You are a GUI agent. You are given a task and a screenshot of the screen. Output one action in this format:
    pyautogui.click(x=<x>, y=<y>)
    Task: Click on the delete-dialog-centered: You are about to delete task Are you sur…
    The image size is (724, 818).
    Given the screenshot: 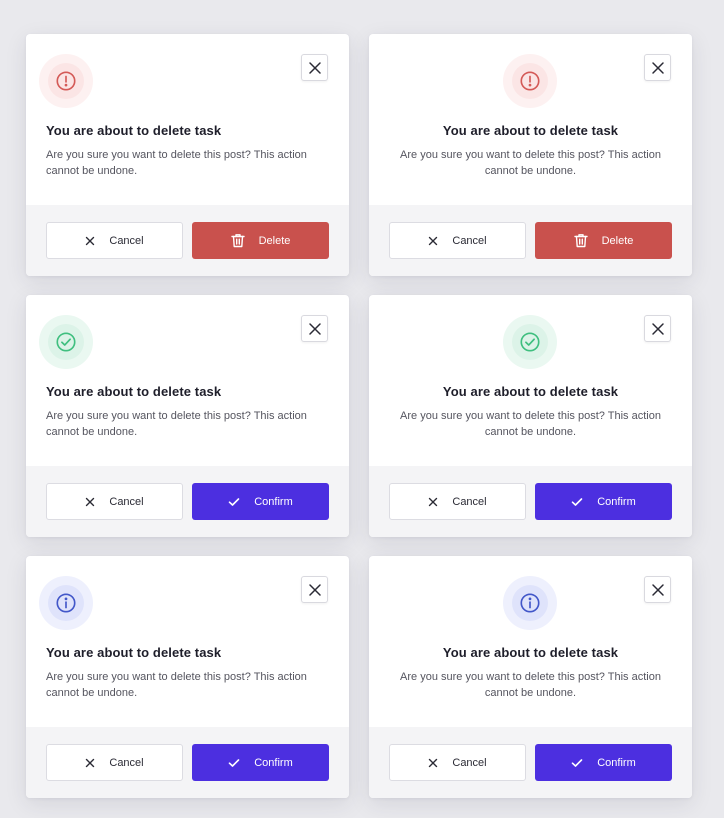 What is the action you would take?
    pyautogui.click(x=530, y=155)
    